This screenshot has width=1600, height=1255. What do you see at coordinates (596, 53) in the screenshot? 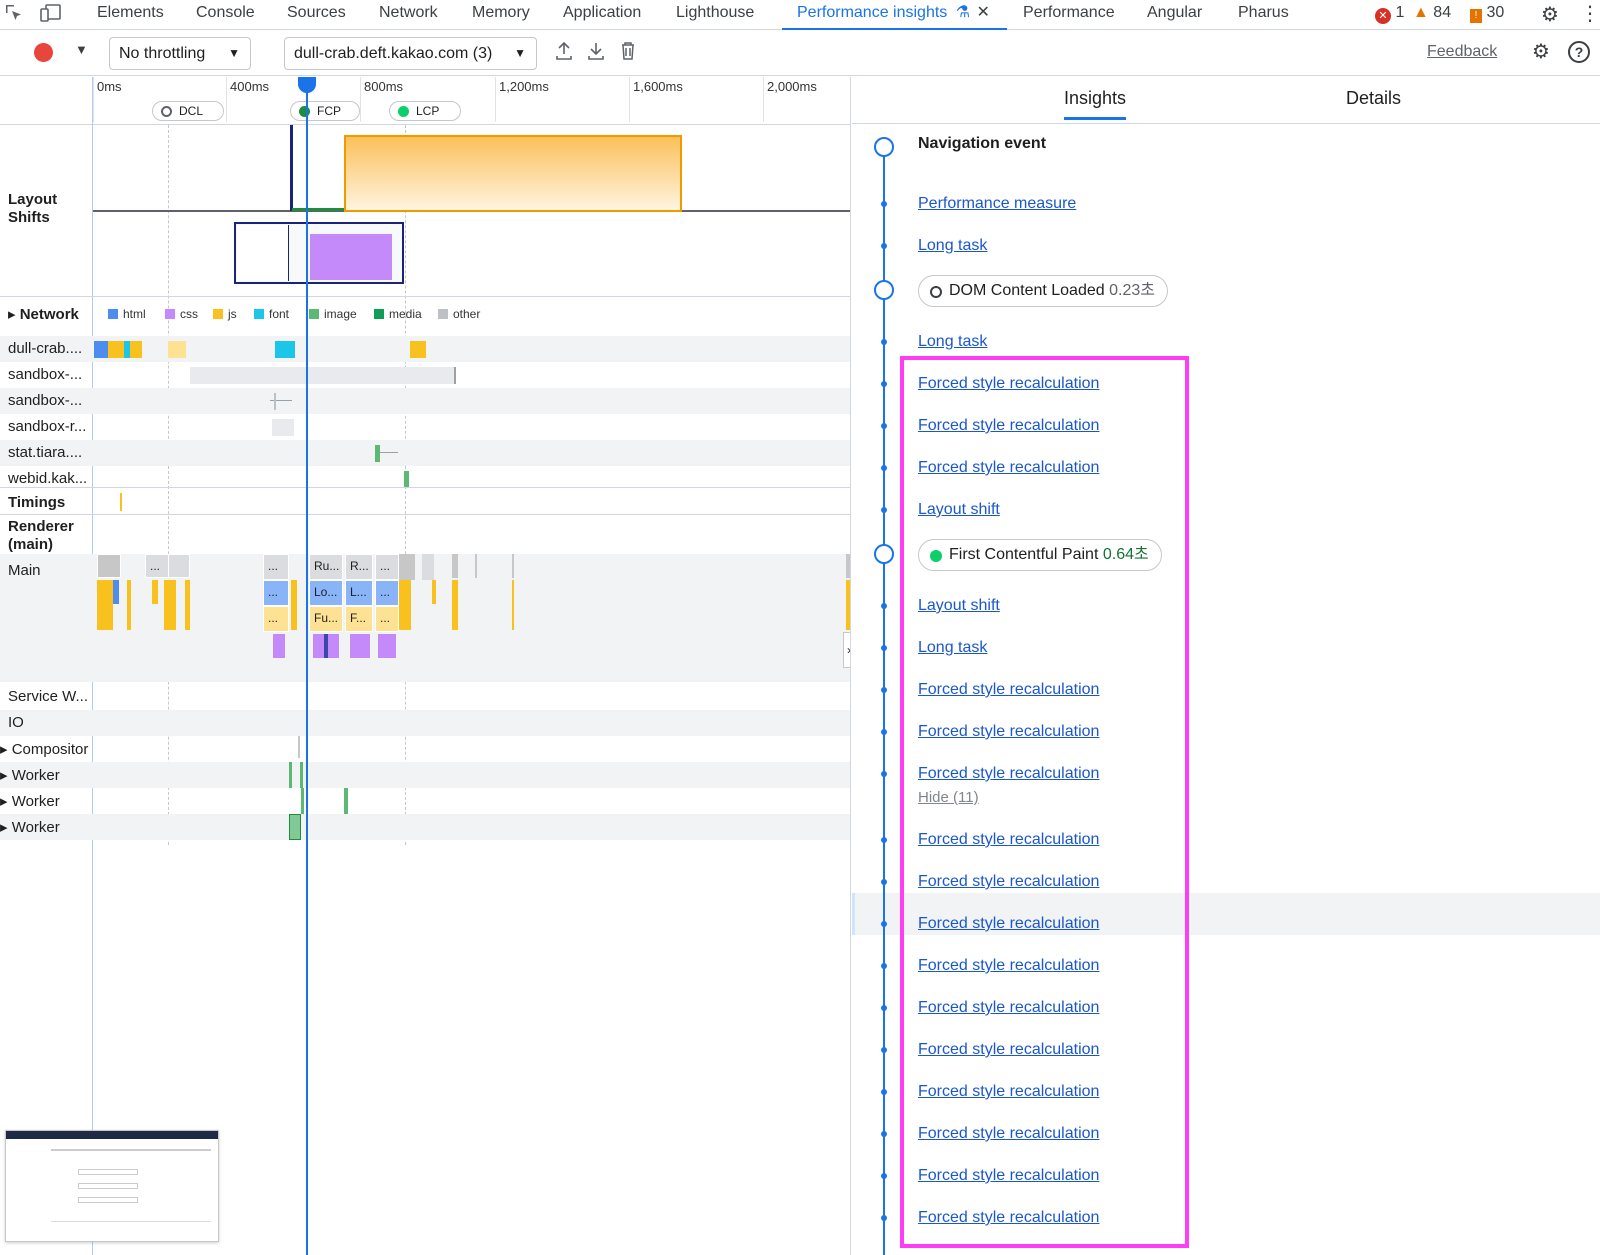
I see `download-icon` at bounding box center [596, 53].